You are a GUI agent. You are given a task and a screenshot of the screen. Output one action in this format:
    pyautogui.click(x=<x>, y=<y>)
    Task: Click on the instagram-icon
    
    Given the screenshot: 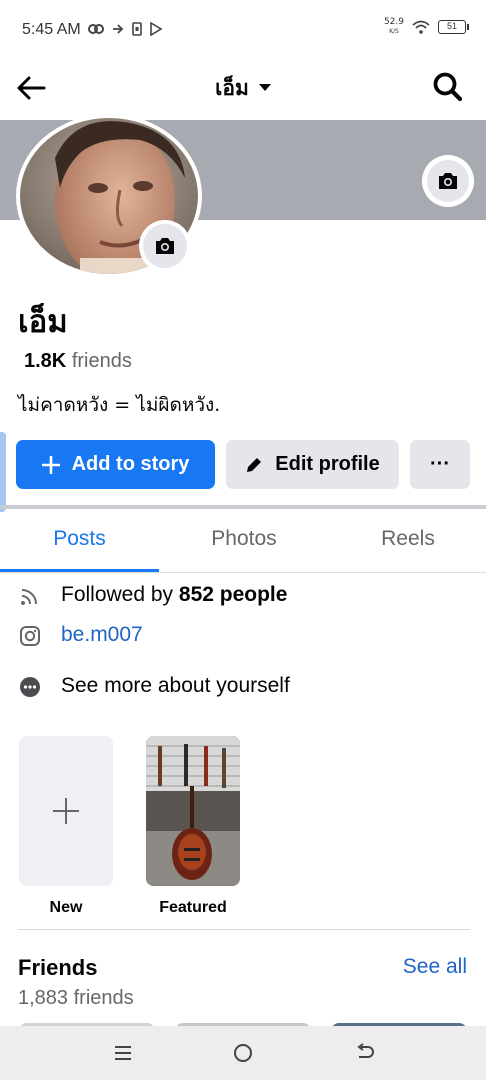 What is the action you would take?
    pyautogui.click(x=30, y=636)
    